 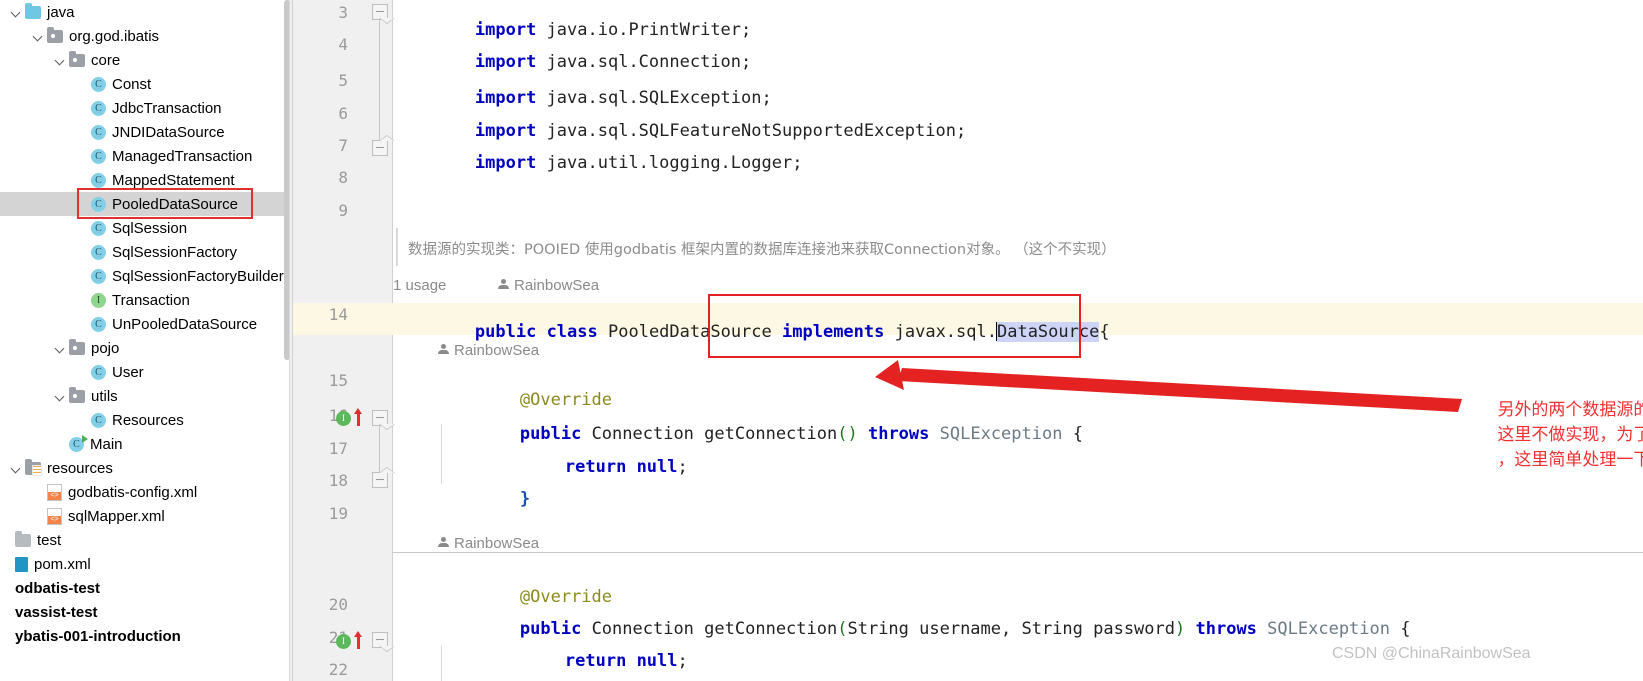 I want to click on line-number: 7, so click(x=343, y=145).